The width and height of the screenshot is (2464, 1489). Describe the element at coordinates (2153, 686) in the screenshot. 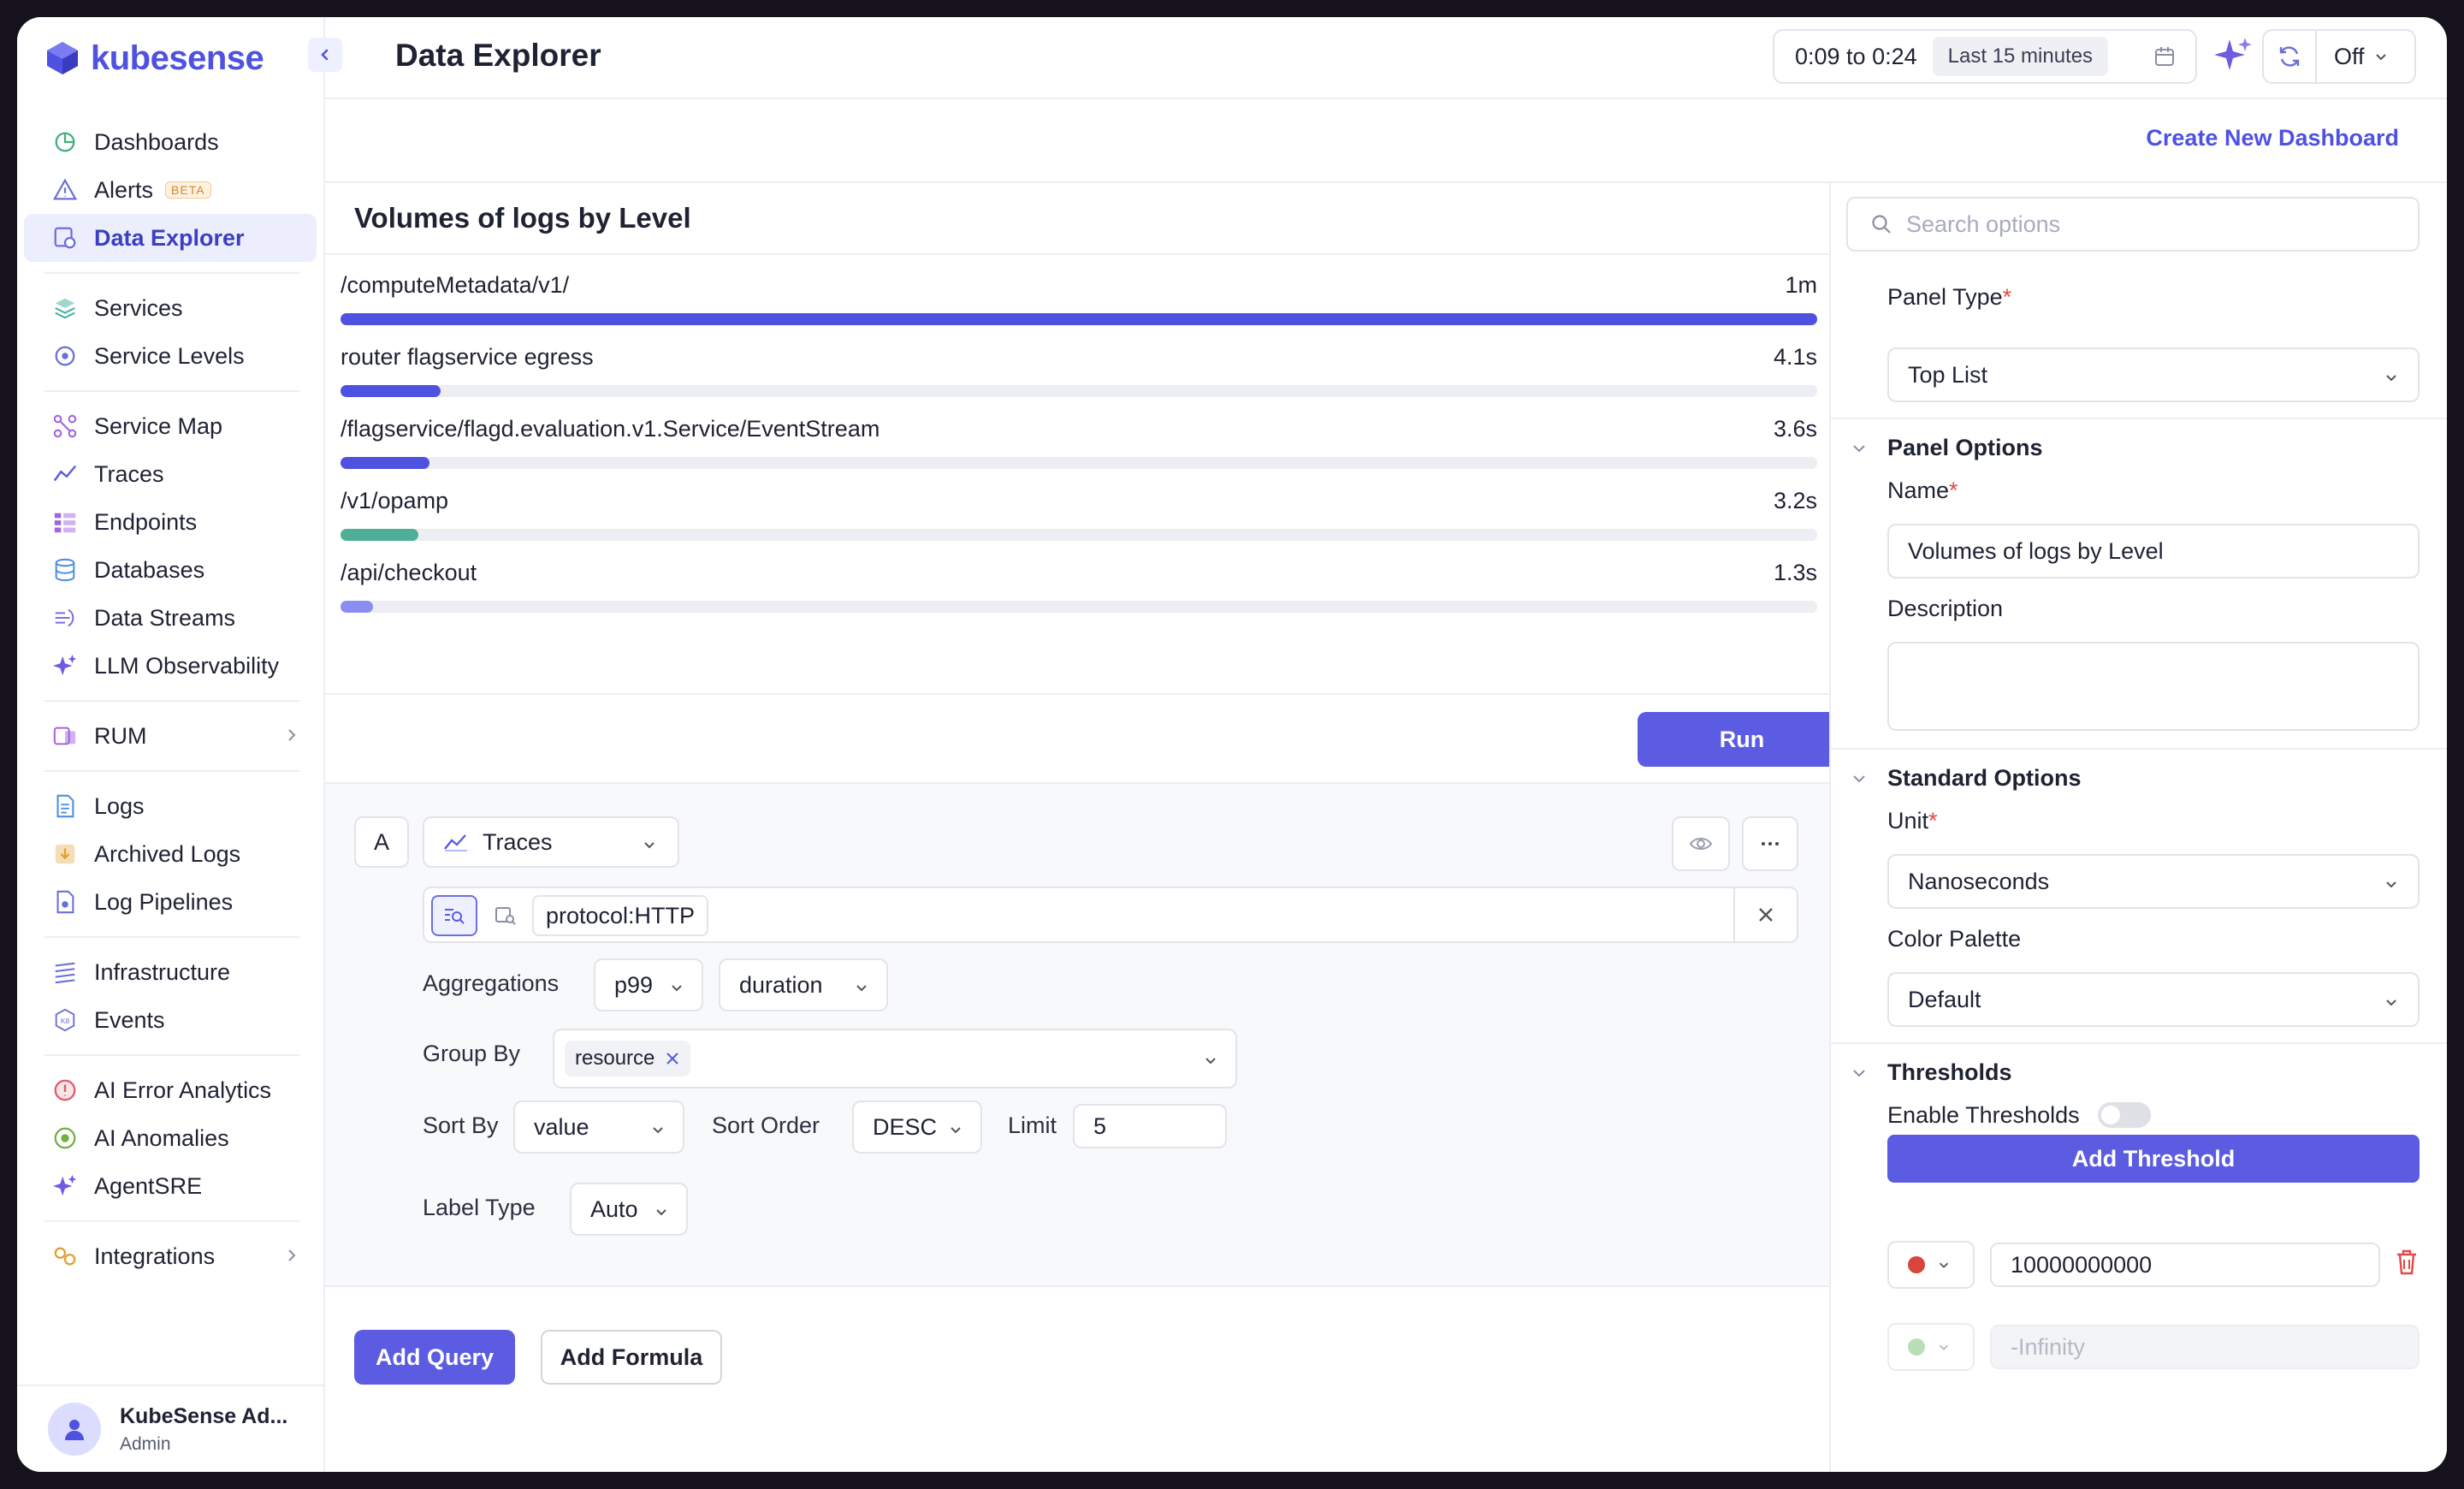

I see `description-textarea` at that location.